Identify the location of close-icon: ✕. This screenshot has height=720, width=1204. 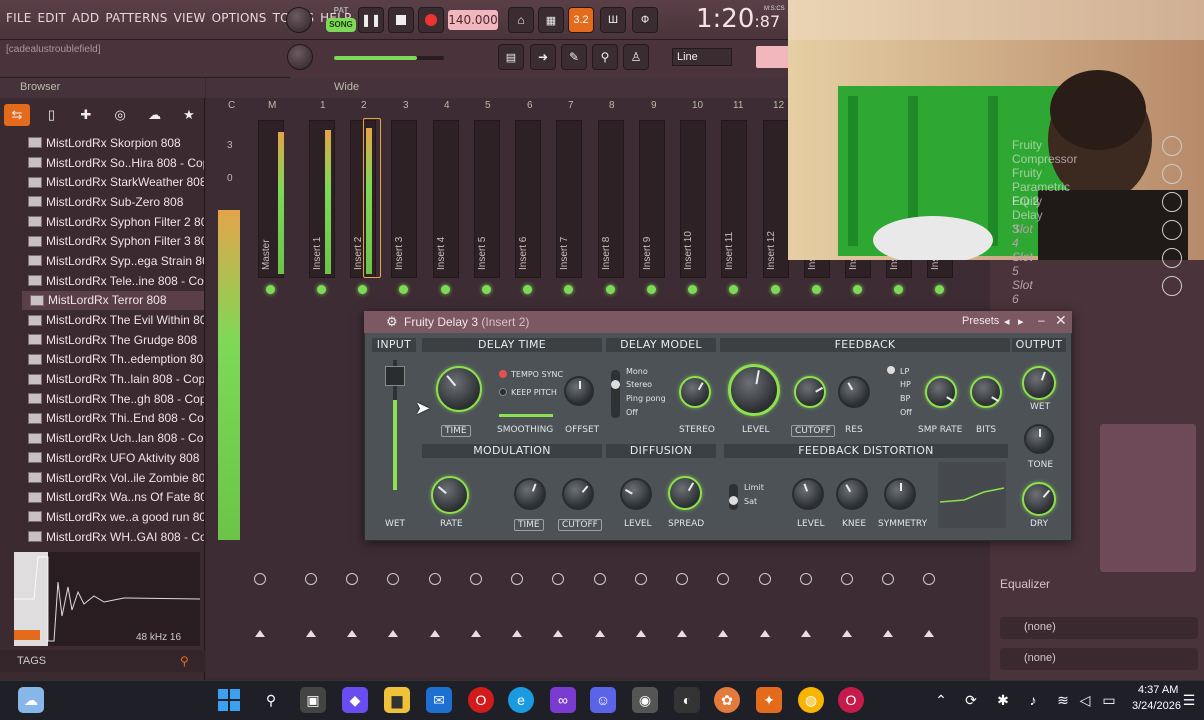
(1061, 320).